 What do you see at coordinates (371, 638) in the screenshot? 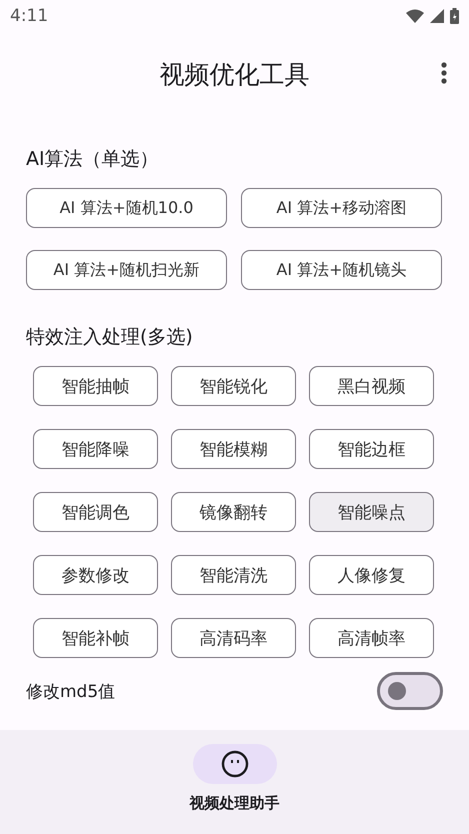
I see `effect-chip: 高清帧率` at bounding box center [371, 638].